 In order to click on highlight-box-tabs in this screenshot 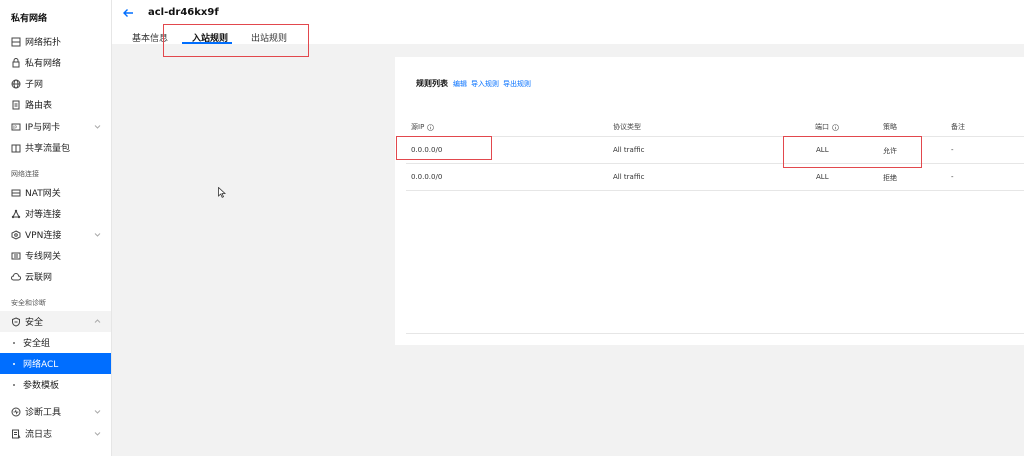, I will do `click(236, 40)`.